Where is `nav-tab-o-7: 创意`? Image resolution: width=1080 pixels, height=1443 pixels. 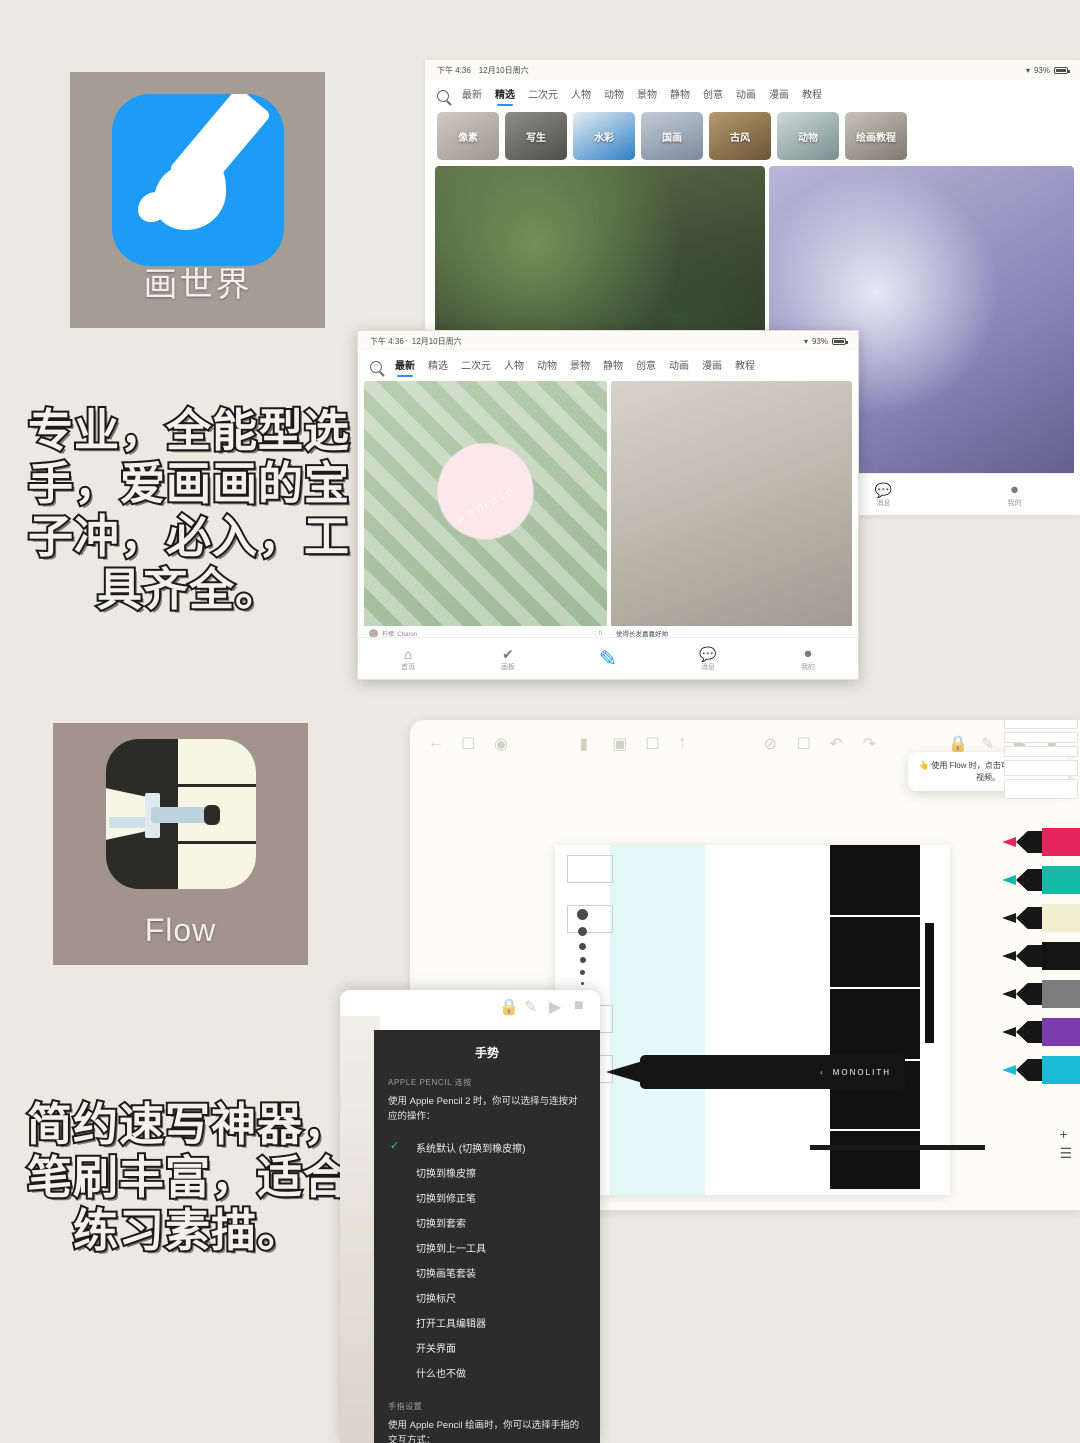
nav-tab-o-7: 创意 is located at coordinates (646, 367).